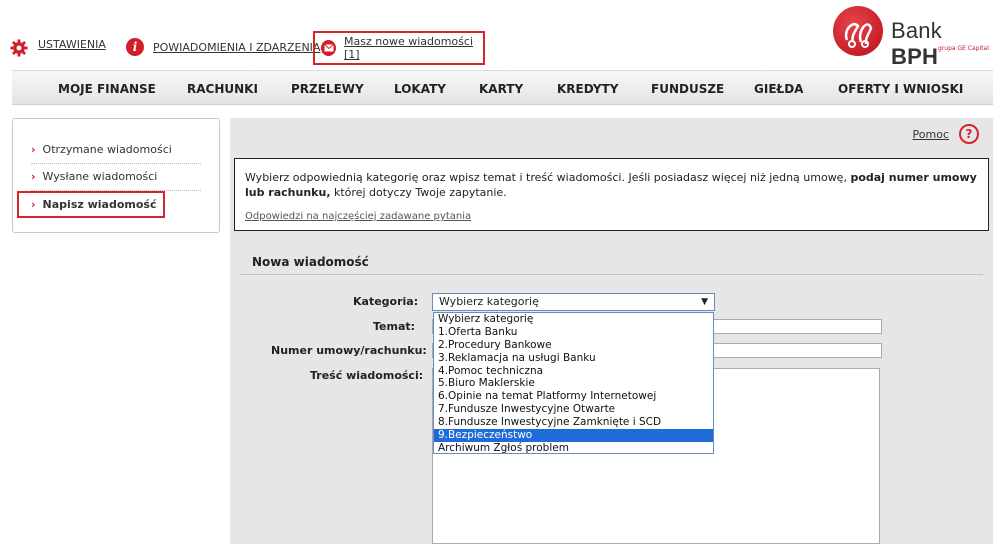  What do you see at coordinates (931, 134) in the screenshot?
I see `help-link: Pomoc` at bounding box center [931, 134].